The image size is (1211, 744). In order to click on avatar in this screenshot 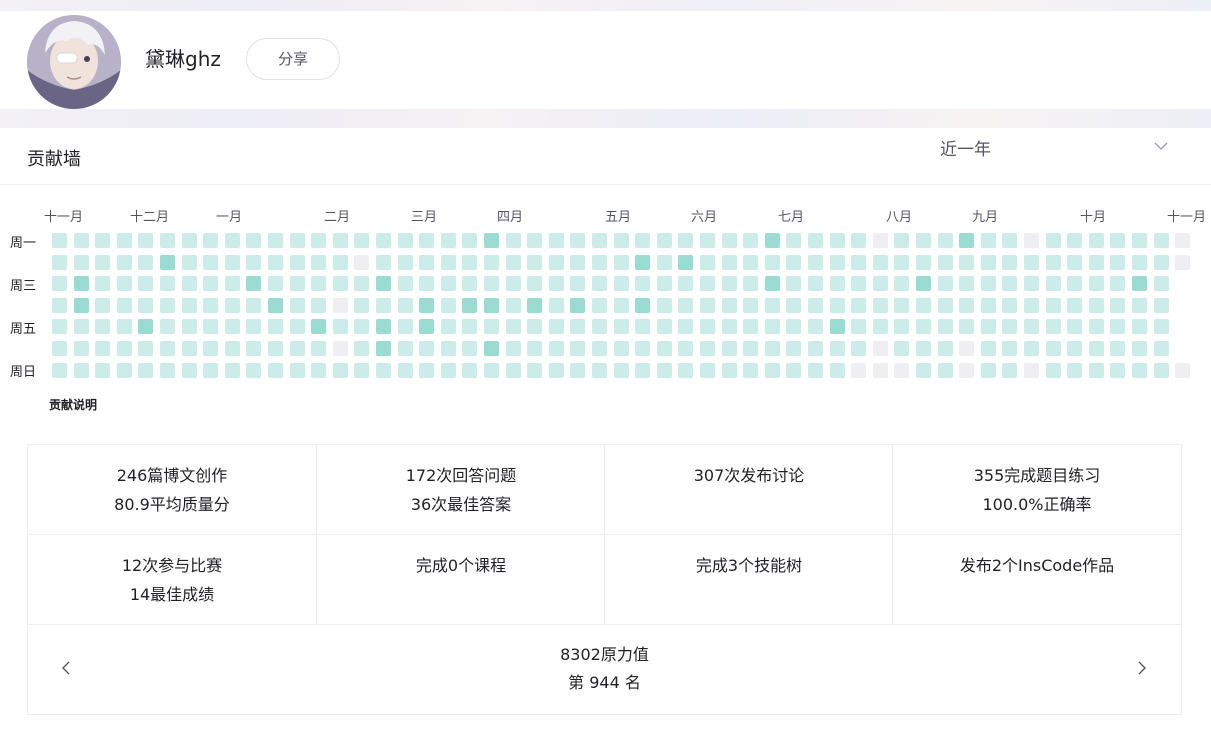, I will do `click(74, 62)`.